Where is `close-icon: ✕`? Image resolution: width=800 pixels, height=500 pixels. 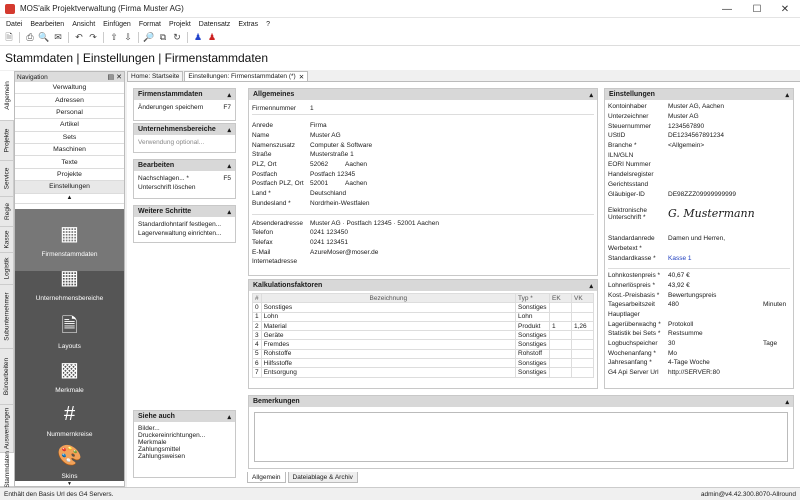
close-icon: ✕ is located at coordinates (119, 77).